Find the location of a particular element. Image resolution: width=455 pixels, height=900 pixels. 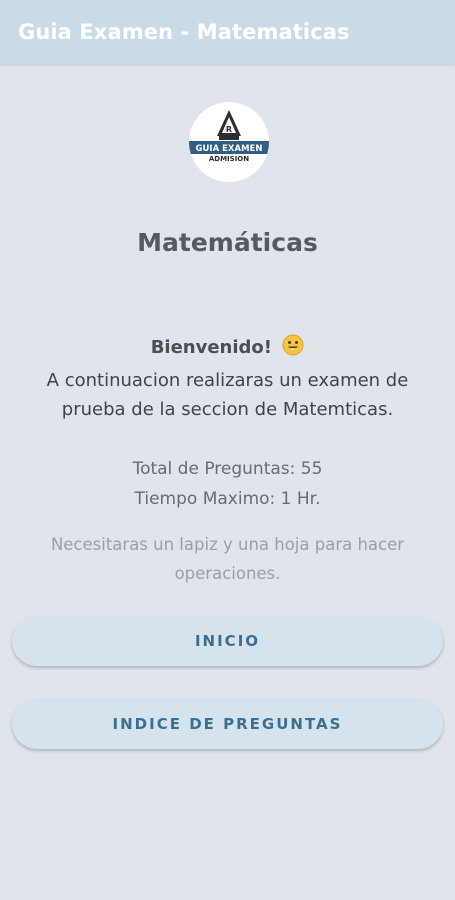

smiling-face-icon is located at coordinates (293, 347).